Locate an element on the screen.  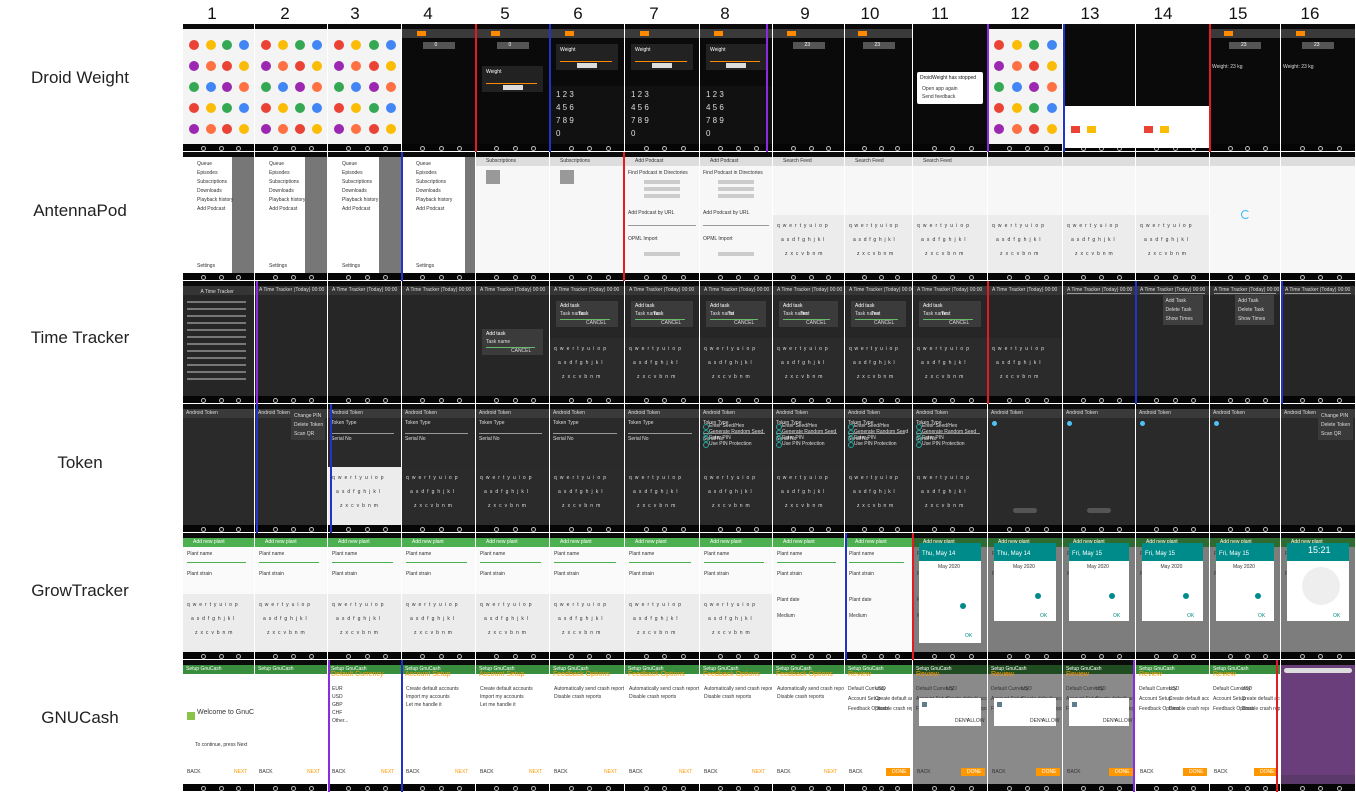
weight-input is located at coordinates (735, 59).